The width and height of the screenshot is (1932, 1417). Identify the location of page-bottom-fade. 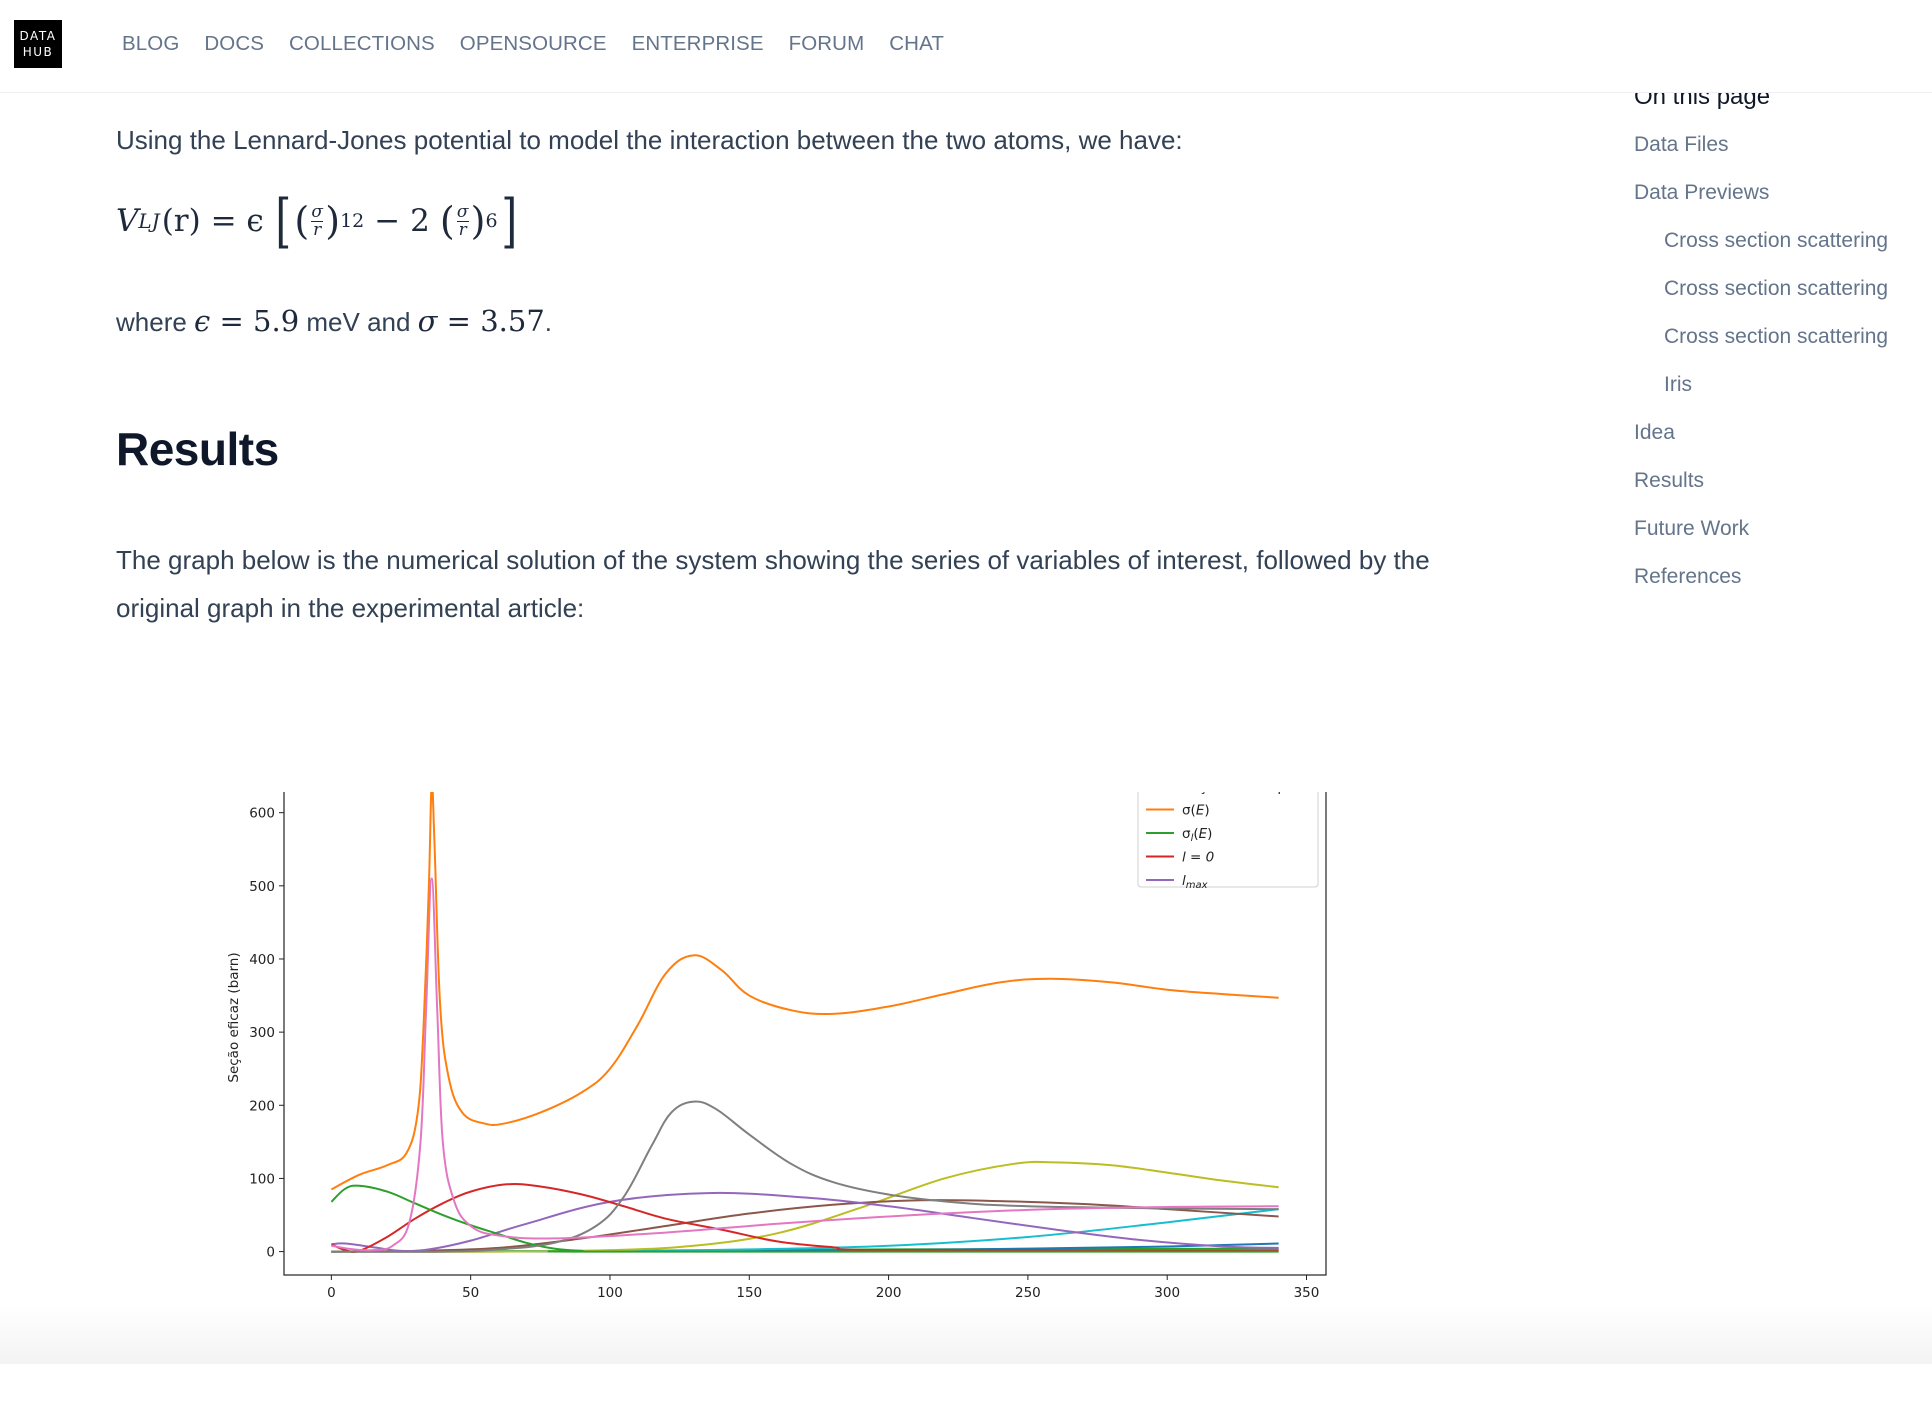
(966, 1334).